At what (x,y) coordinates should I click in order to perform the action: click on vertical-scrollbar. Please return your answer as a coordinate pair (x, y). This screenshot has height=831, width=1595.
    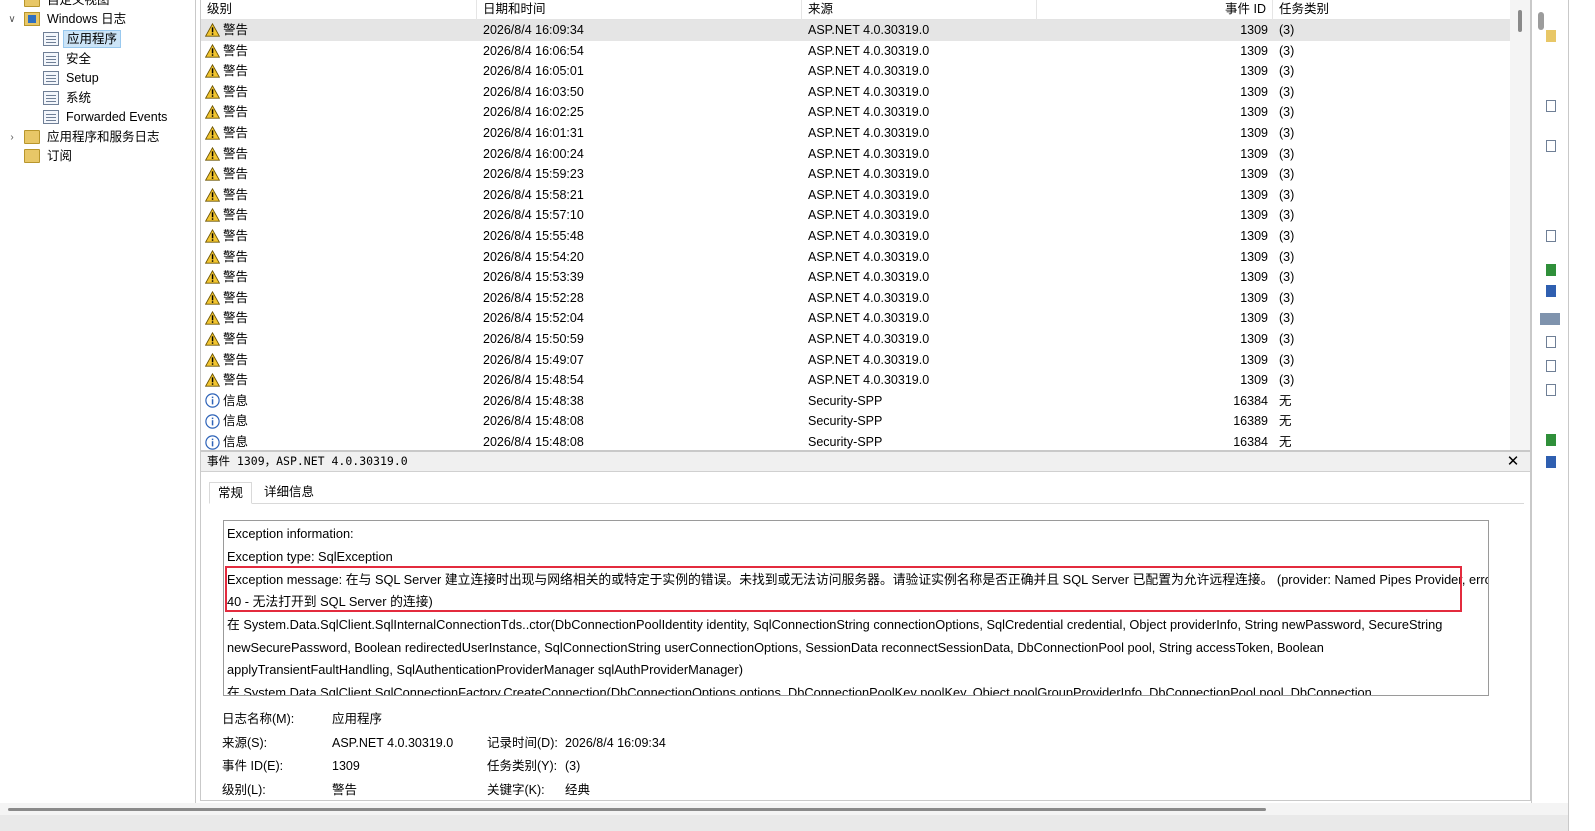
    Looking at the image, I should click on (1520, 225).